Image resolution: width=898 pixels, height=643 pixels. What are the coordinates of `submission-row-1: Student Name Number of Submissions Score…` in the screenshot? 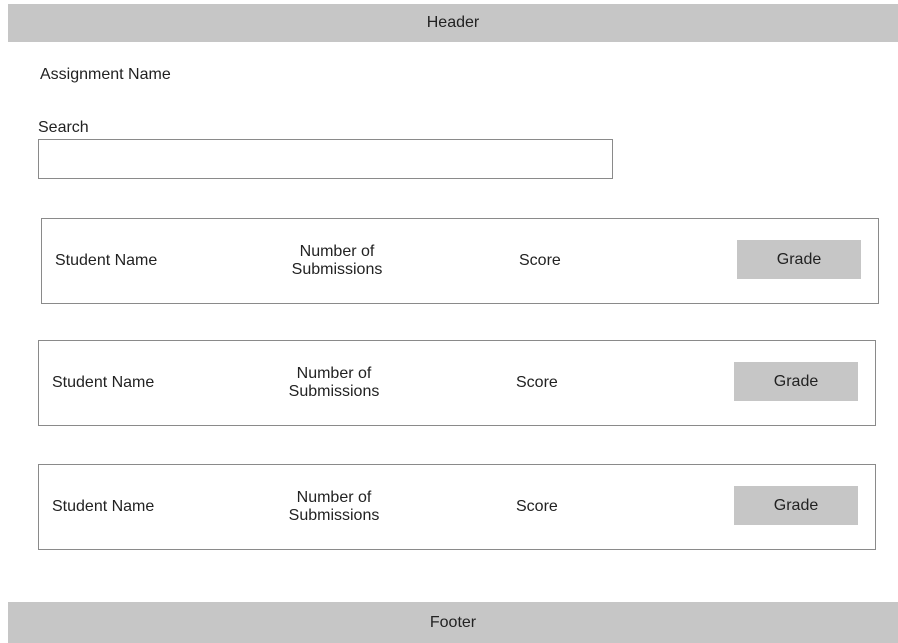 It's located at (460, 261).